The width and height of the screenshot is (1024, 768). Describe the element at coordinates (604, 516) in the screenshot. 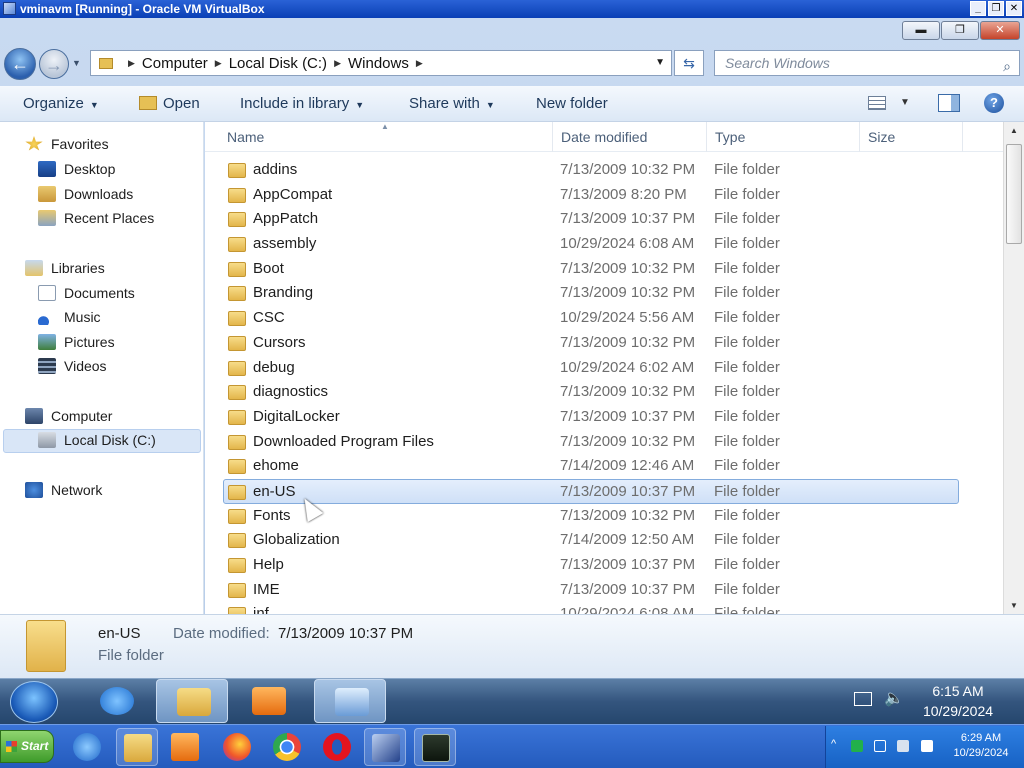

I see `table-row: Fonts 7/13/2009 10:32 PM File folder` at that location.